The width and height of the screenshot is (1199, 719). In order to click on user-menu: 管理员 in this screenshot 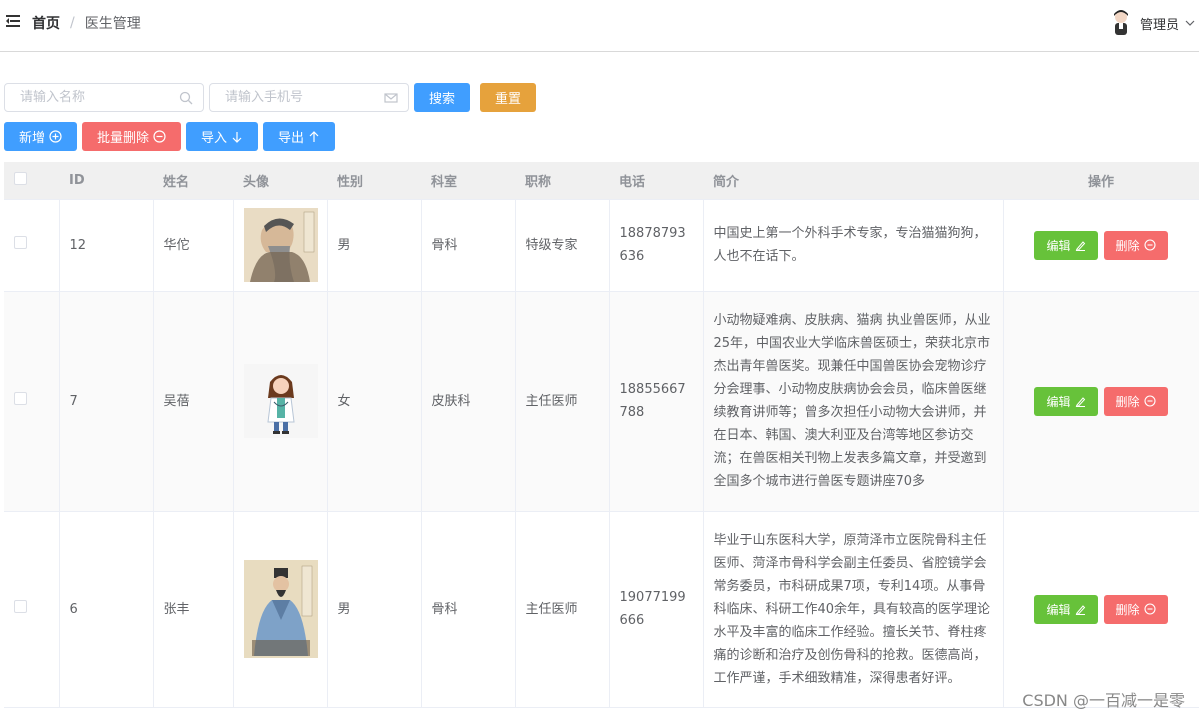, I will do `click(1151, 23)`.